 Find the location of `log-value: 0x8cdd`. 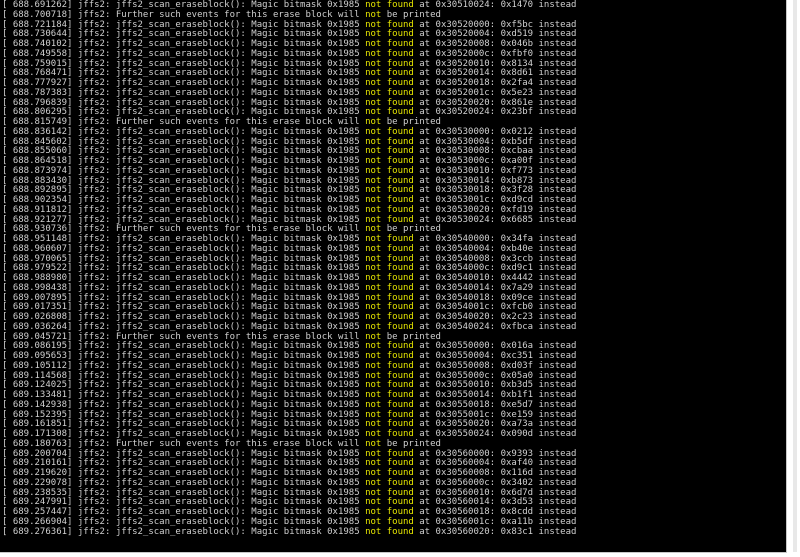

log-value: 0x8cdd is located at coordinates (517, 512).